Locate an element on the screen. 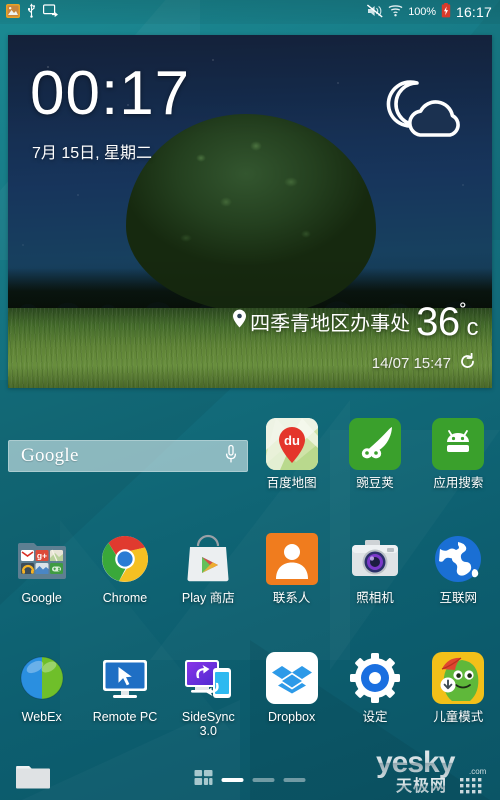 The height and width of the screenshot is (800, 500). app-play-store: Play 商店 is located at coordinates (208, 569).